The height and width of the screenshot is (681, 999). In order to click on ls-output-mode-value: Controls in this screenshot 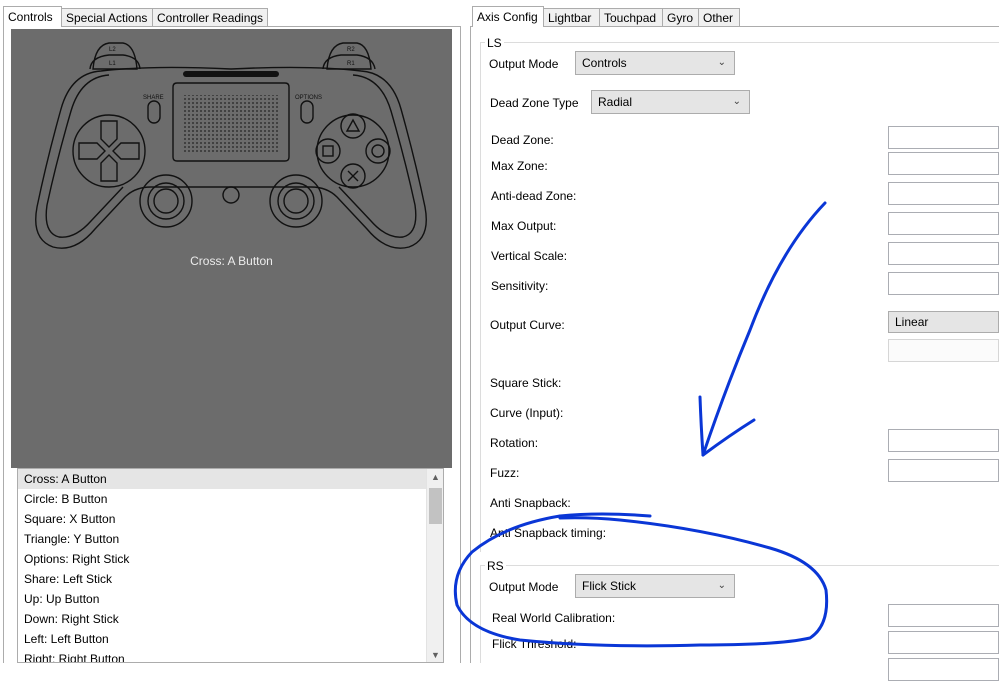, I will do `click(604, 63)`.